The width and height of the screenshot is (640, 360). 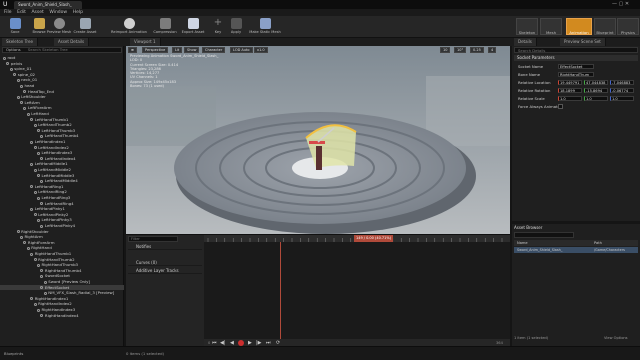 I want to click on export-asset-button: Export Asset, so click(x=193, y=27).